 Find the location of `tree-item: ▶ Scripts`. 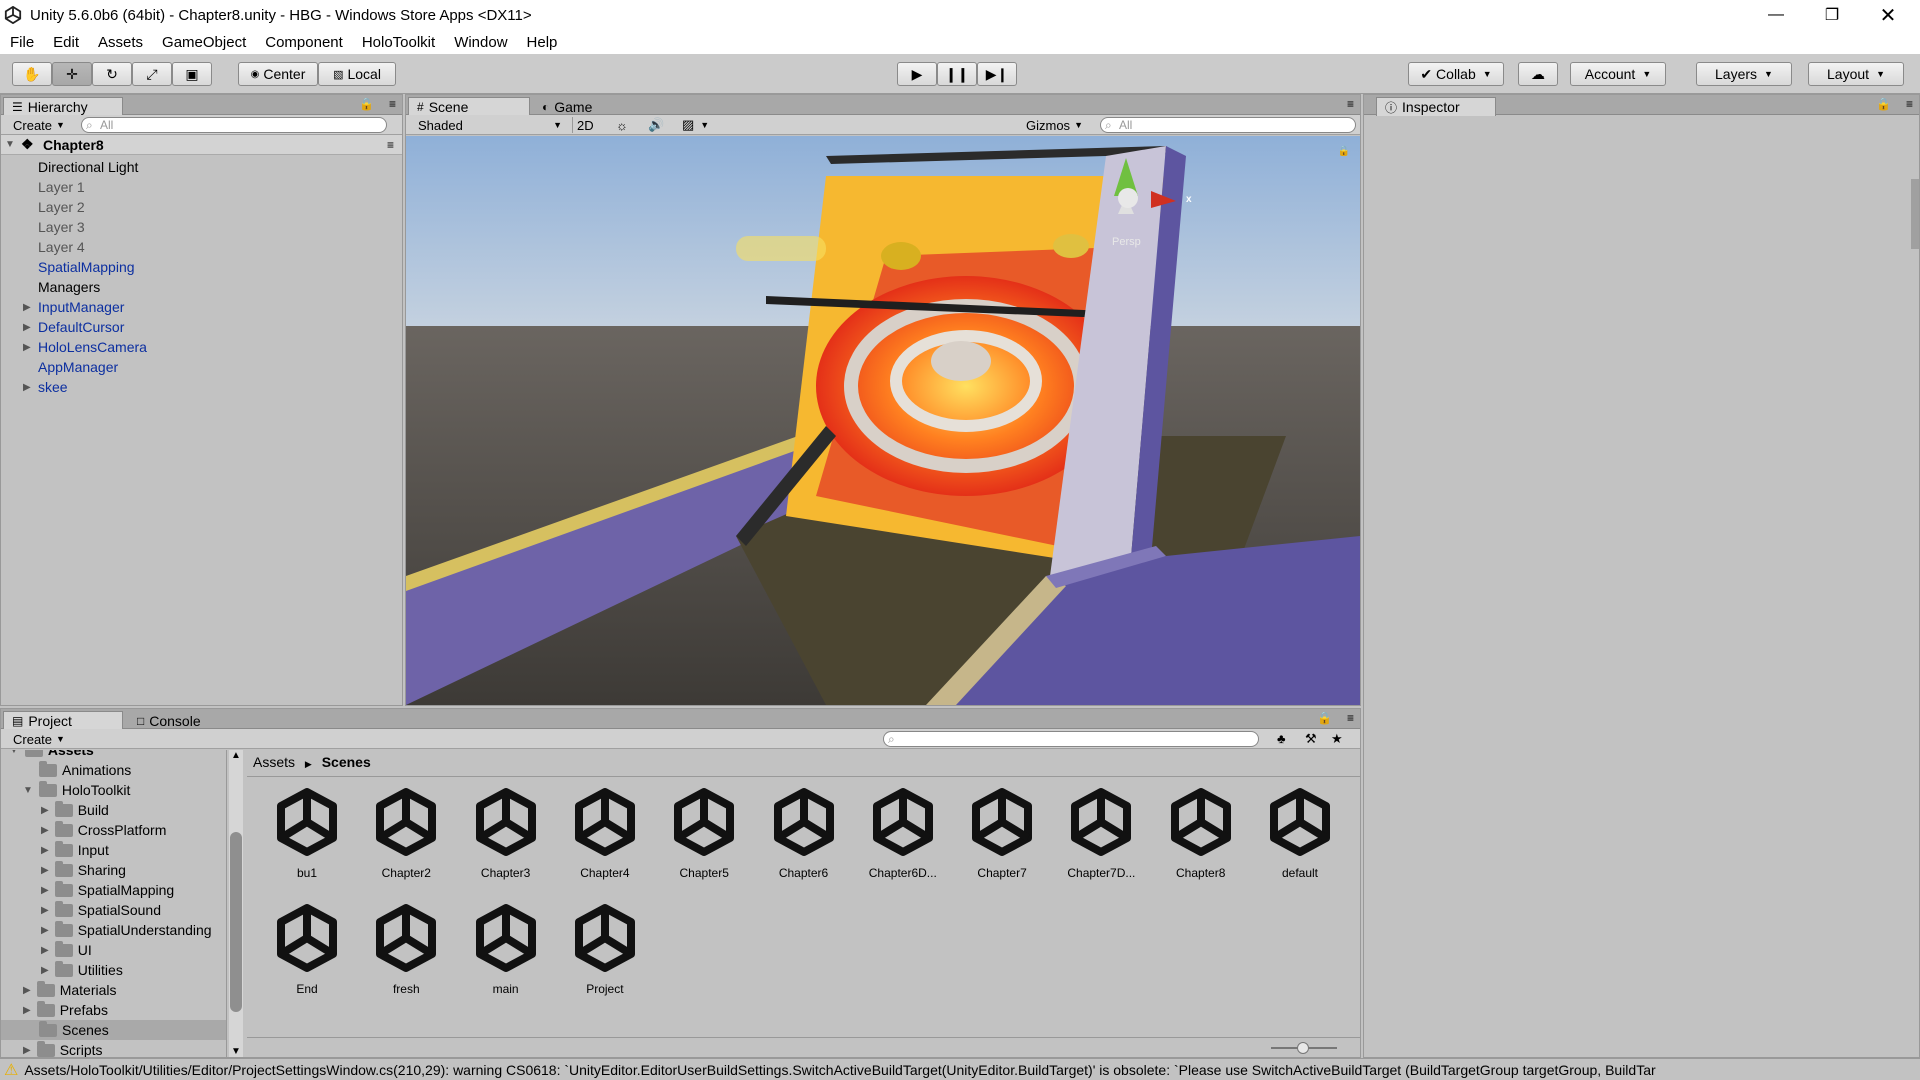

tree-item: ▶ Scripts is located at coordinates (63, 1048).